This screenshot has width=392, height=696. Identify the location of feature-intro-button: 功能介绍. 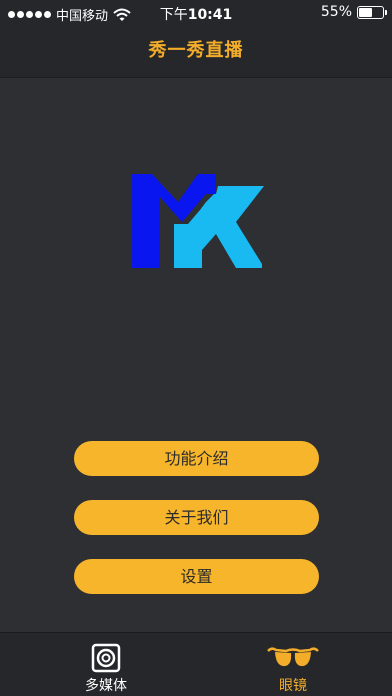
(196, 458).